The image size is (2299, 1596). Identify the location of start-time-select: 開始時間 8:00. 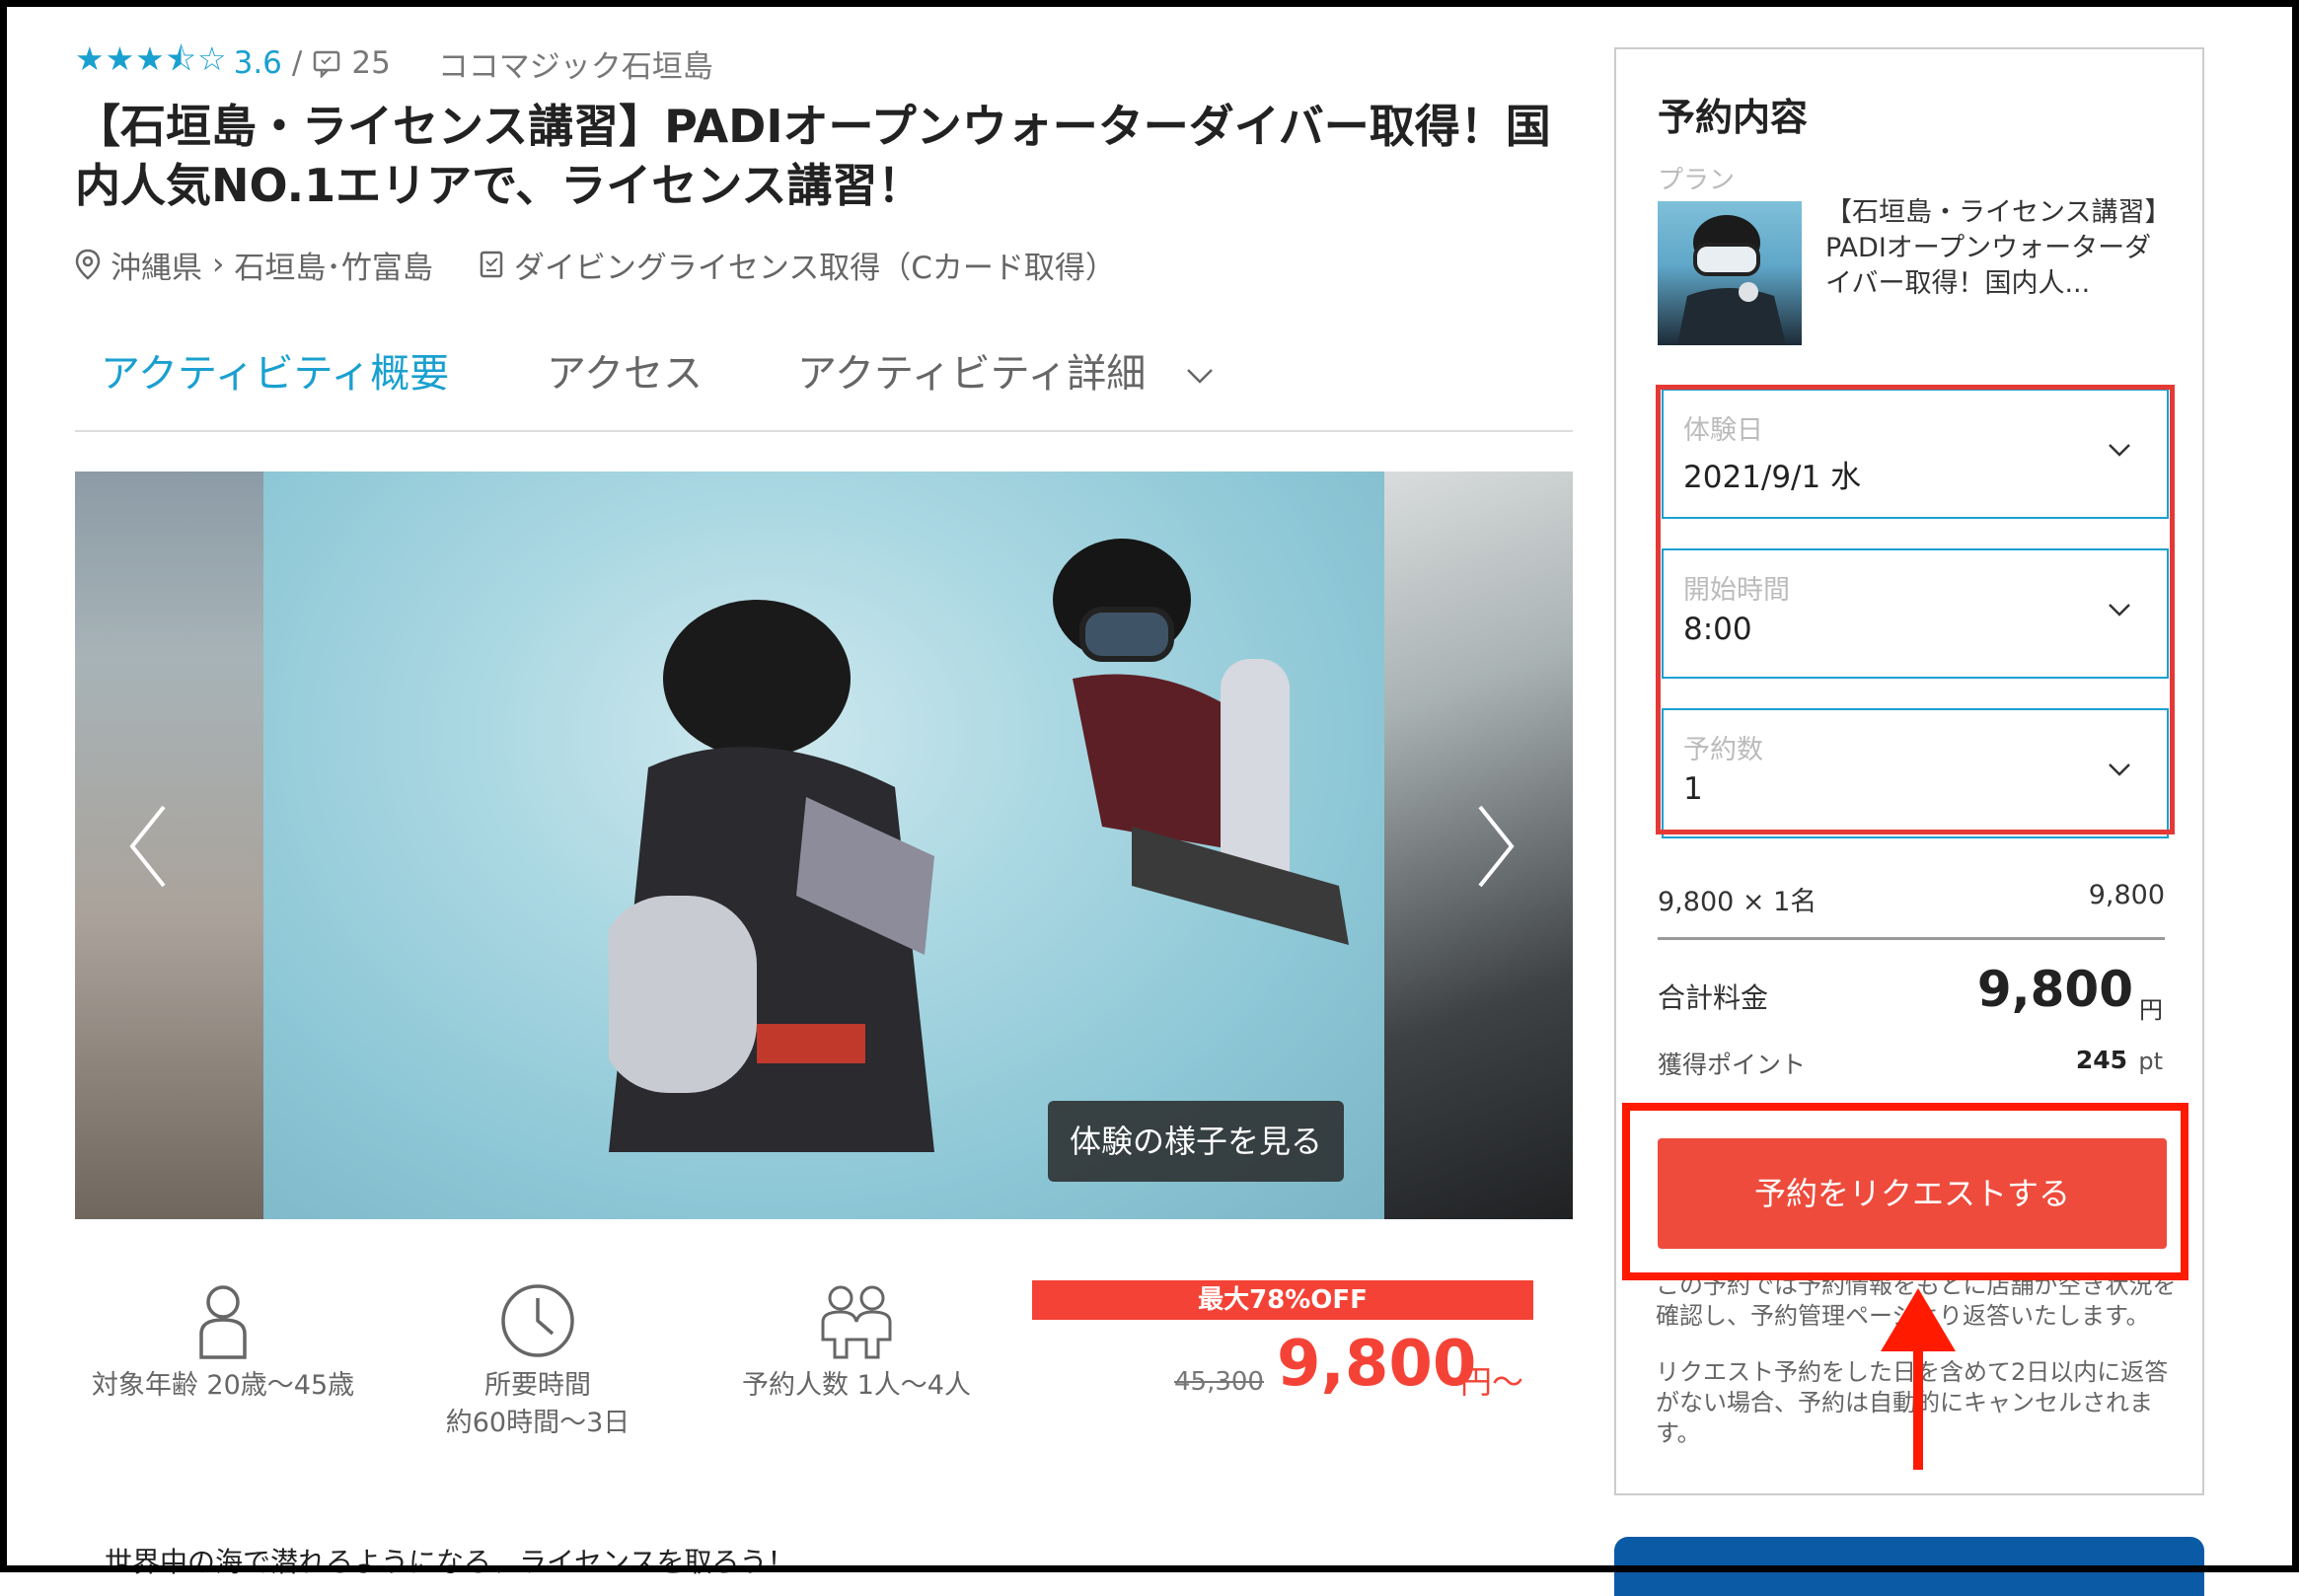
(1916, 613).